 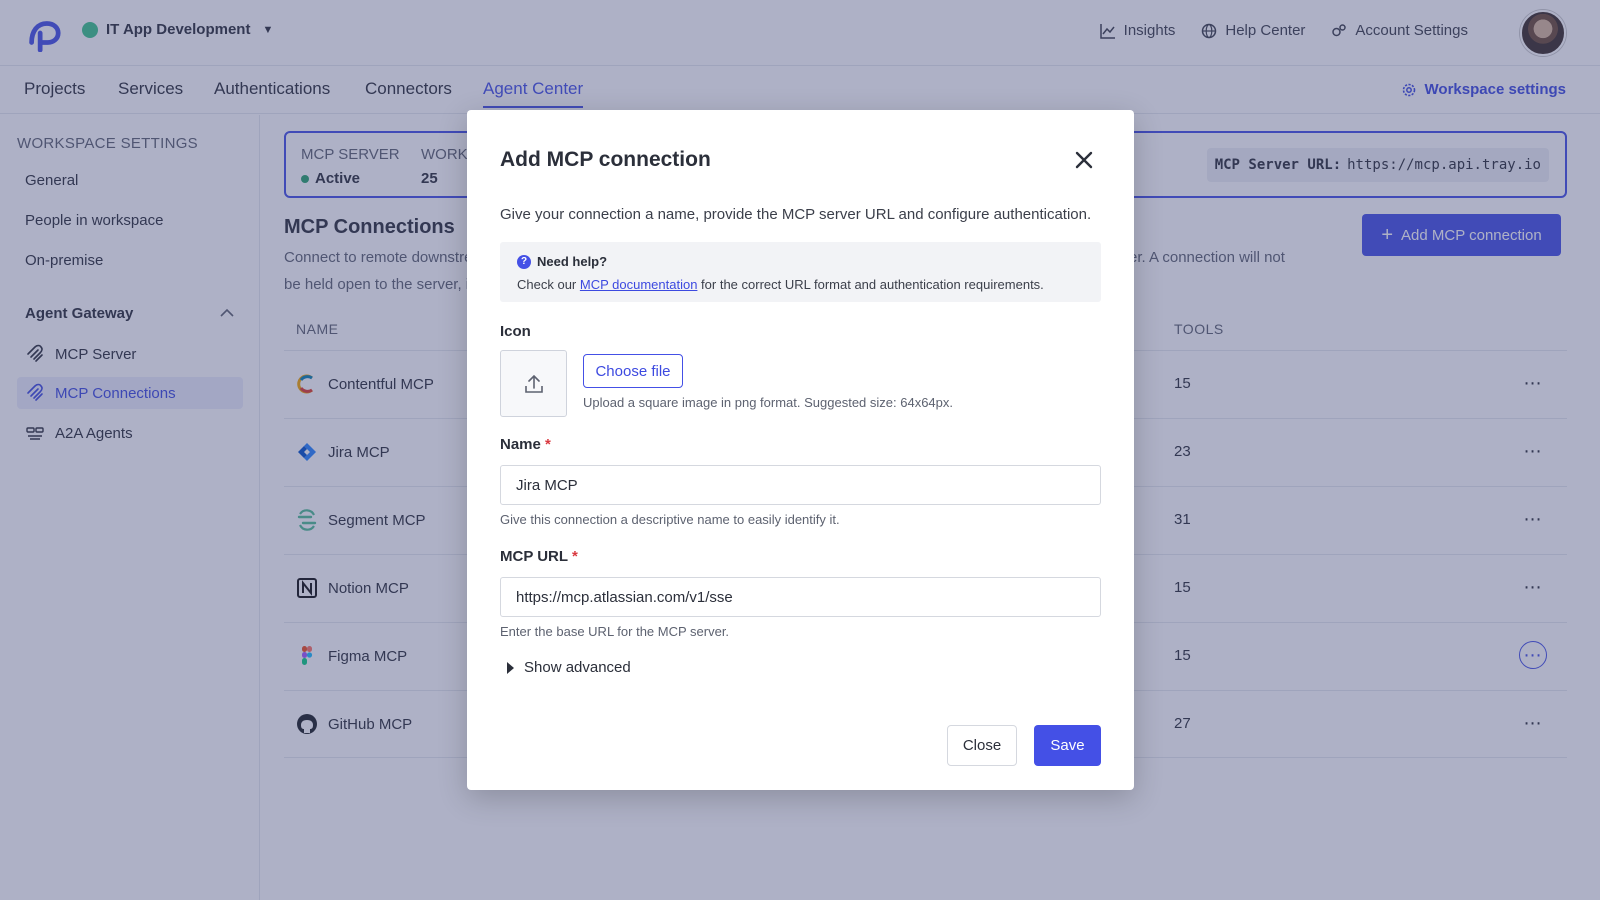 I want to click on choose-file-button: Choose file, so click(x=633, y=371).